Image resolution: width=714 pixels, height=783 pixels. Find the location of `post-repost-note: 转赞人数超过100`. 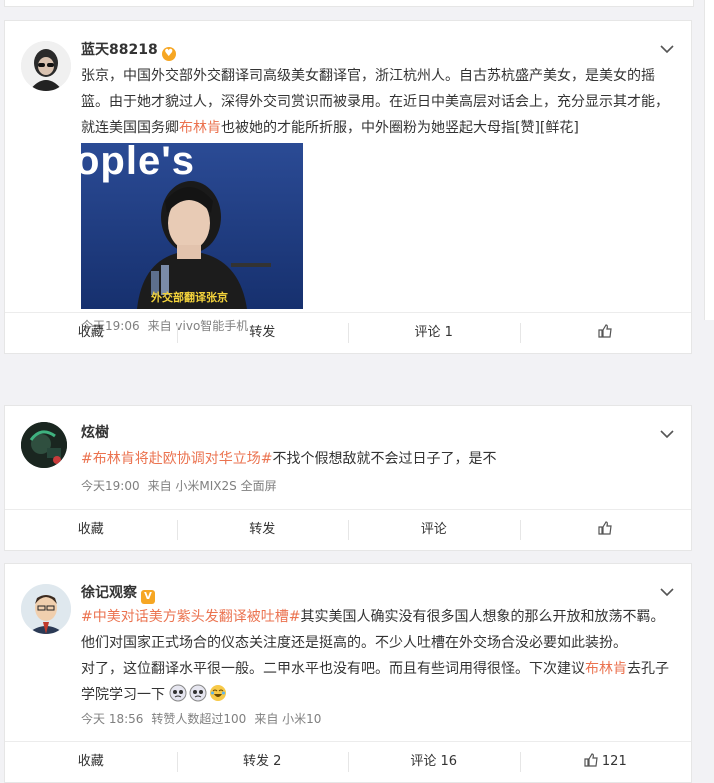

post-repost-note: 转赞人数超过100 is located at coordinates (199, 719).